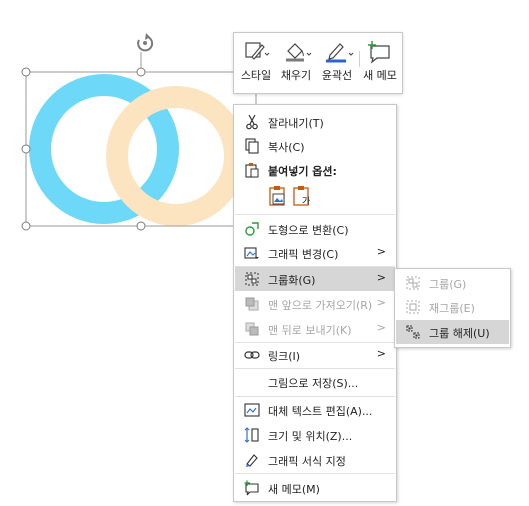 The image size is (529, 506). Describe the element at coordinates (257, 51) in the screenshot. I see `style-icon` at that location.